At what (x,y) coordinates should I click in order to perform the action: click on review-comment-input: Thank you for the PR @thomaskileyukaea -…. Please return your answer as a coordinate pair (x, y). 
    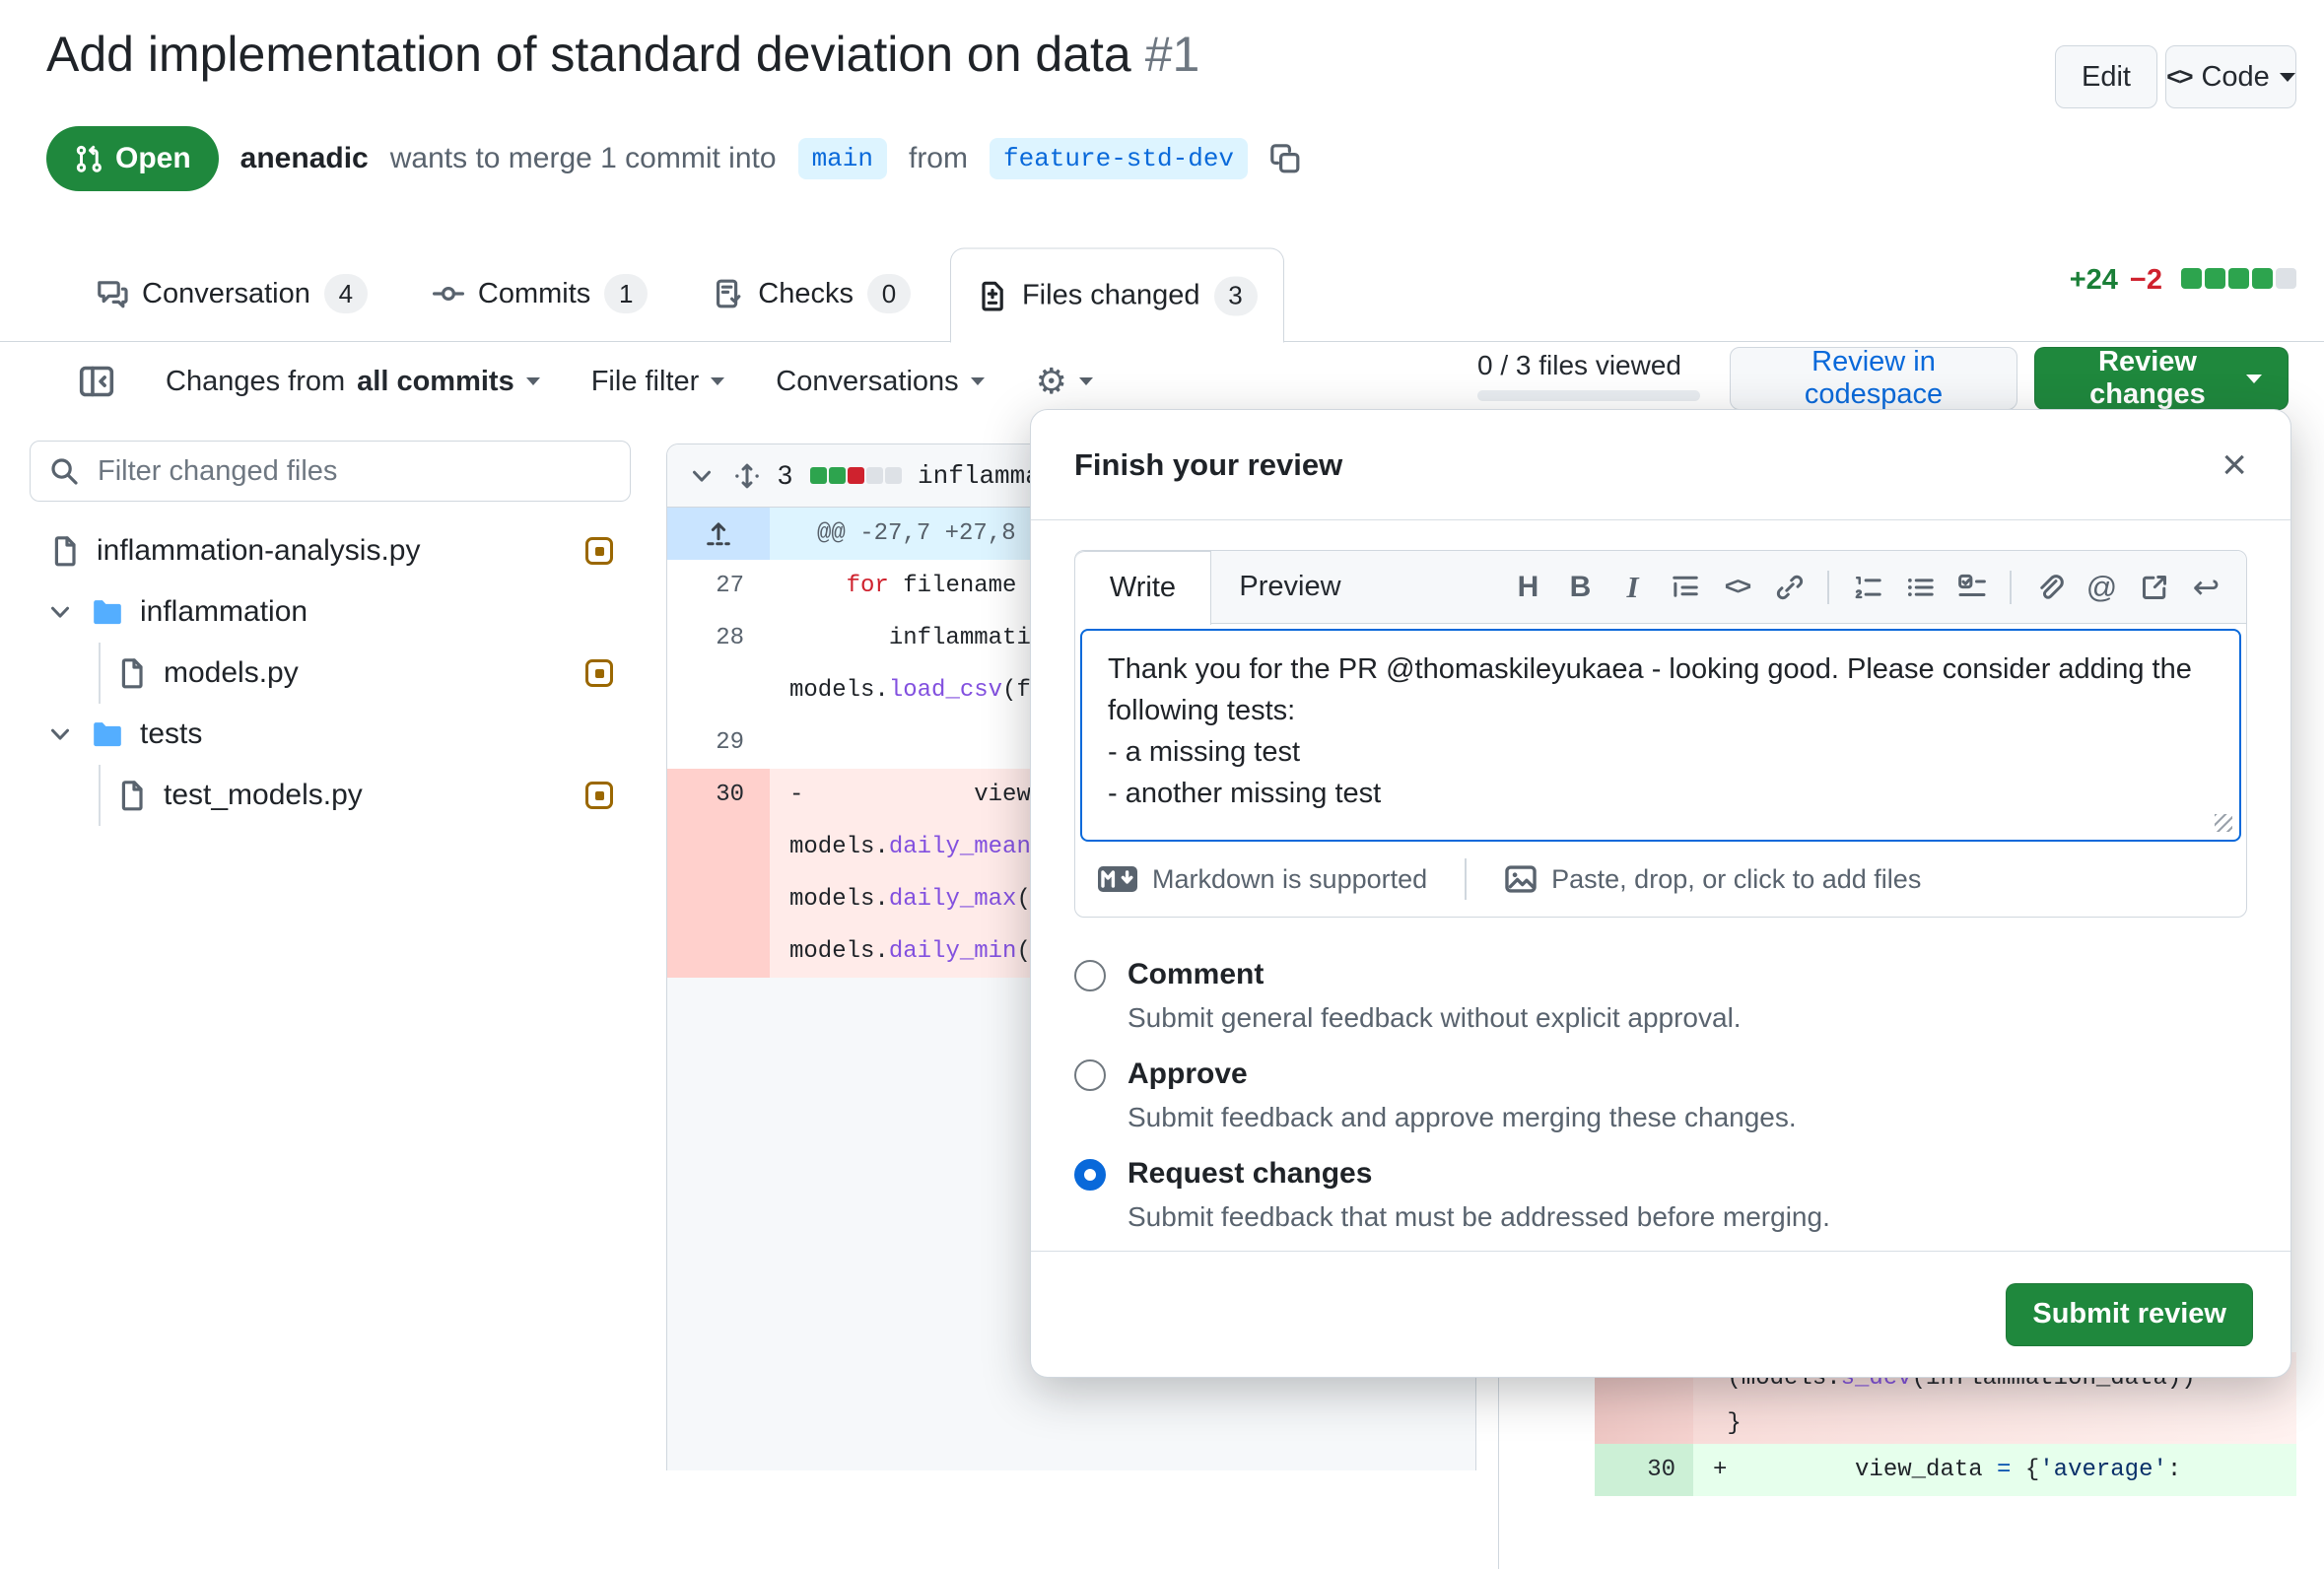
    Looking at the image, I should click on (1661, 736).